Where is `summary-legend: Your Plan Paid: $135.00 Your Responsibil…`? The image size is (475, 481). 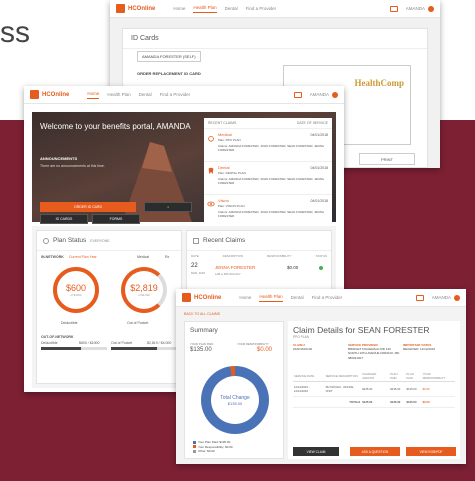 summary-legend: Your Plan Paid: $135.00 Your Responsibil… is located at coordinates (213, 447).